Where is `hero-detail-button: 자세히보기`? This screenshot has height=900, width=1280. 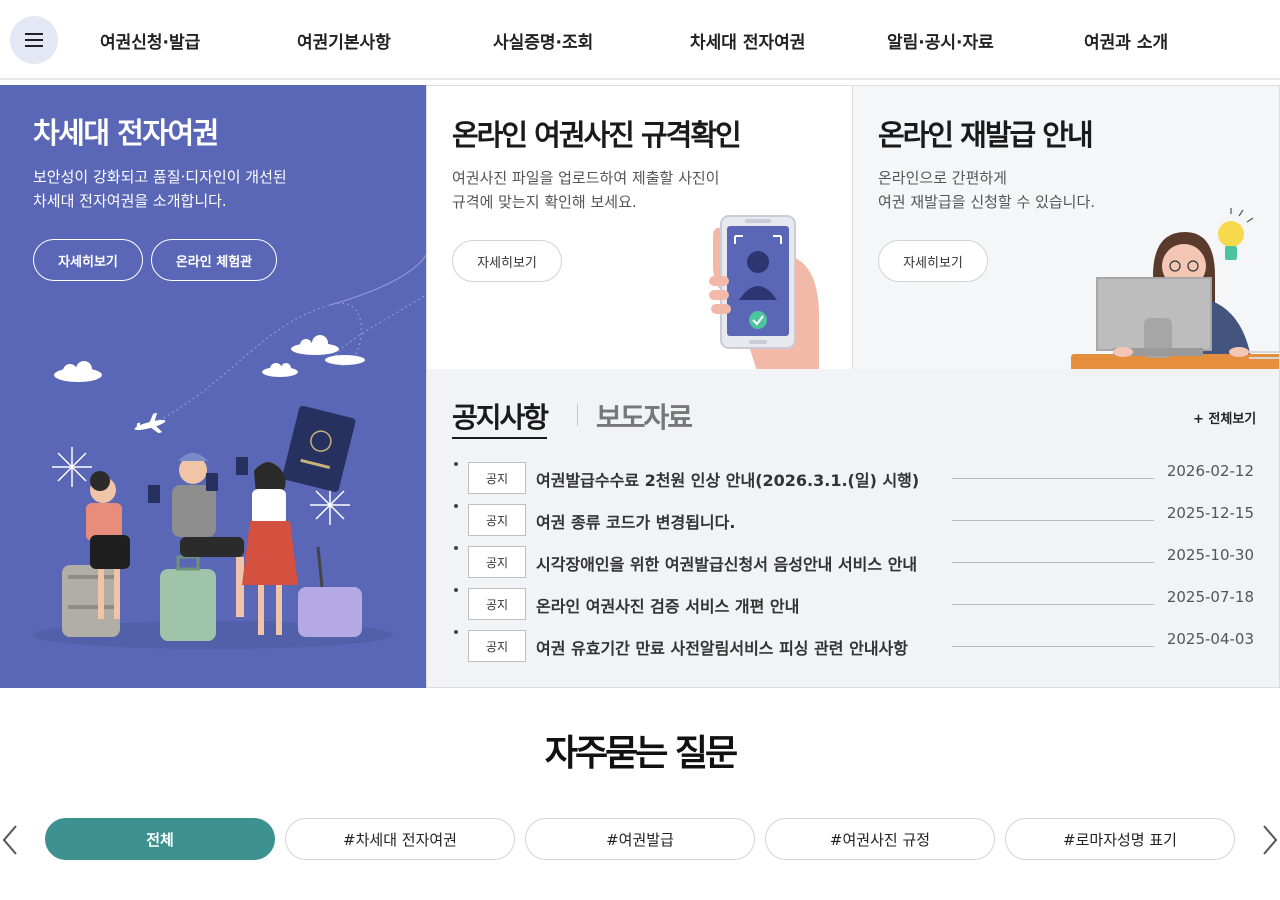
hero-detail-button: 자세히보기 is located at coordinates (88, 260).